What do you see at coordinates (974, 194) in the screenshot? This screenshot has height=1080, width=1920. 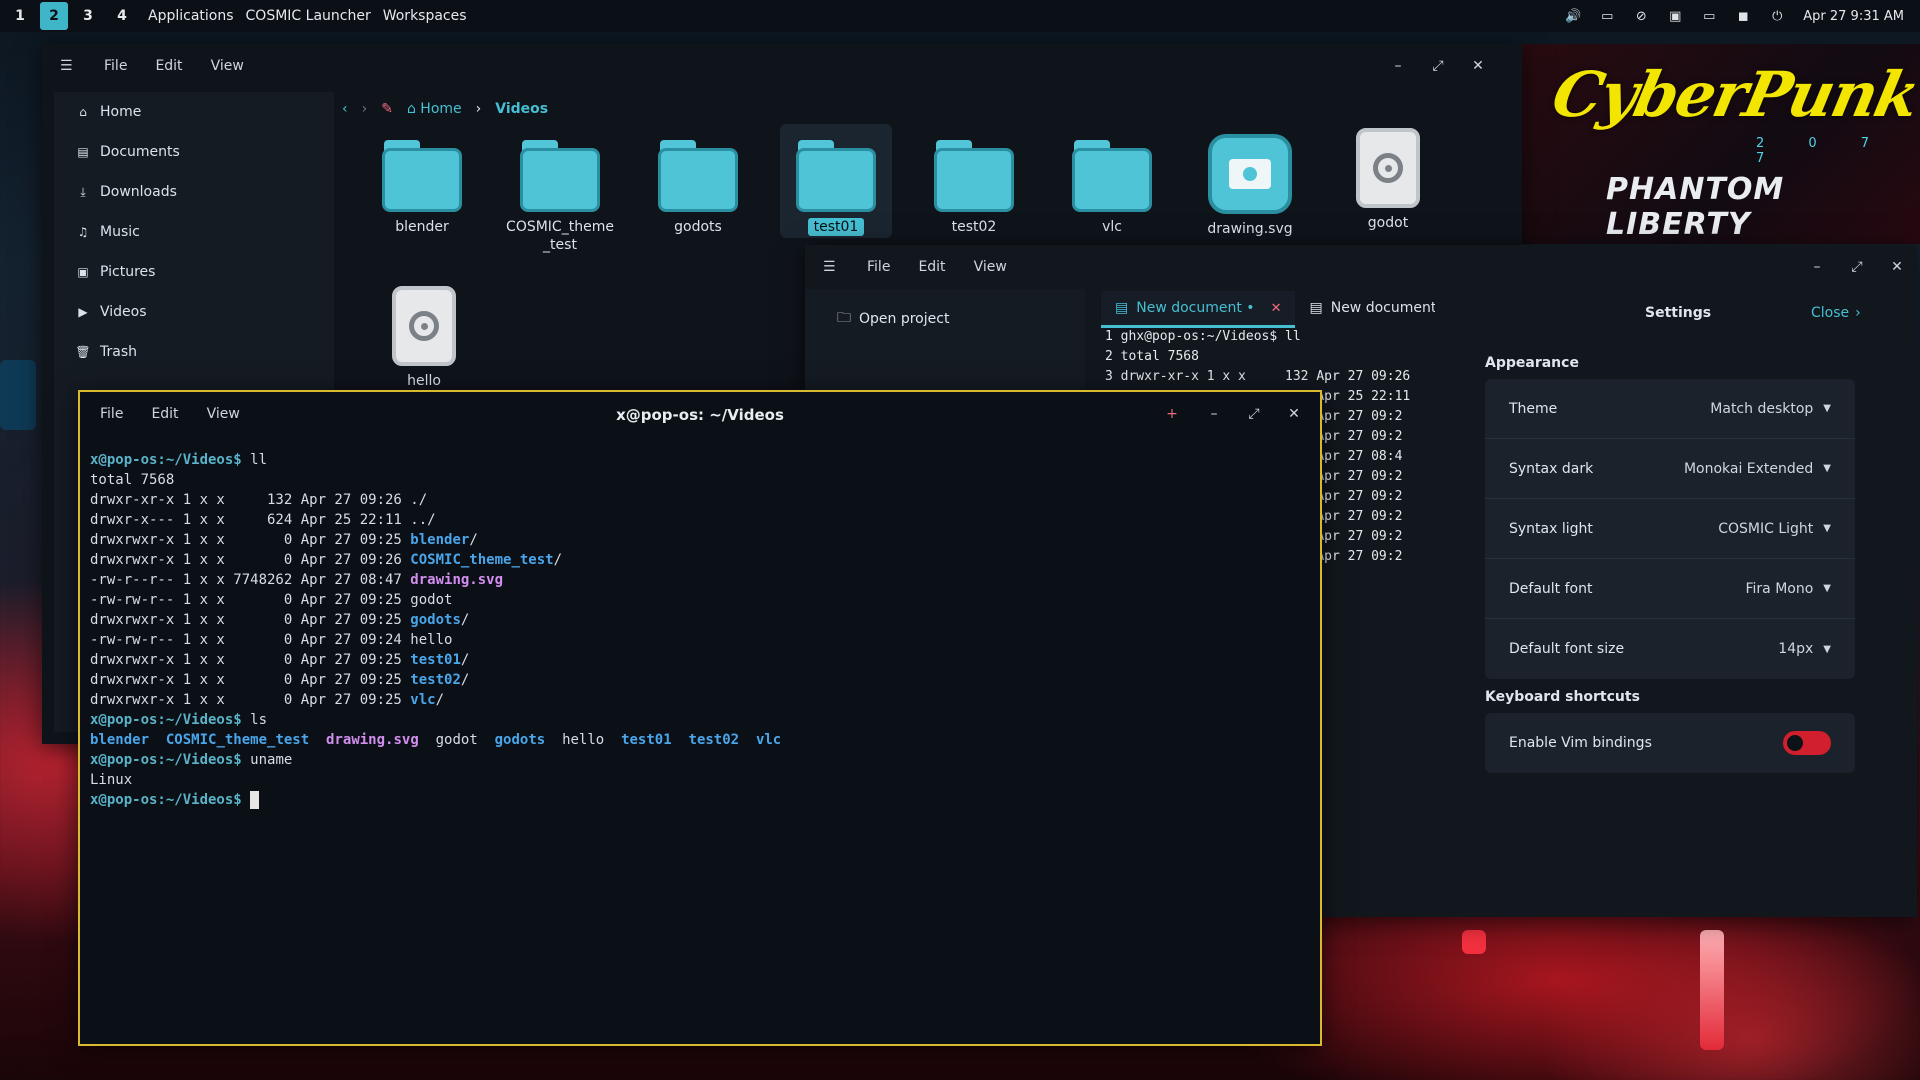 I see `file-item-test02: test02` at bounding box center [974, 194].